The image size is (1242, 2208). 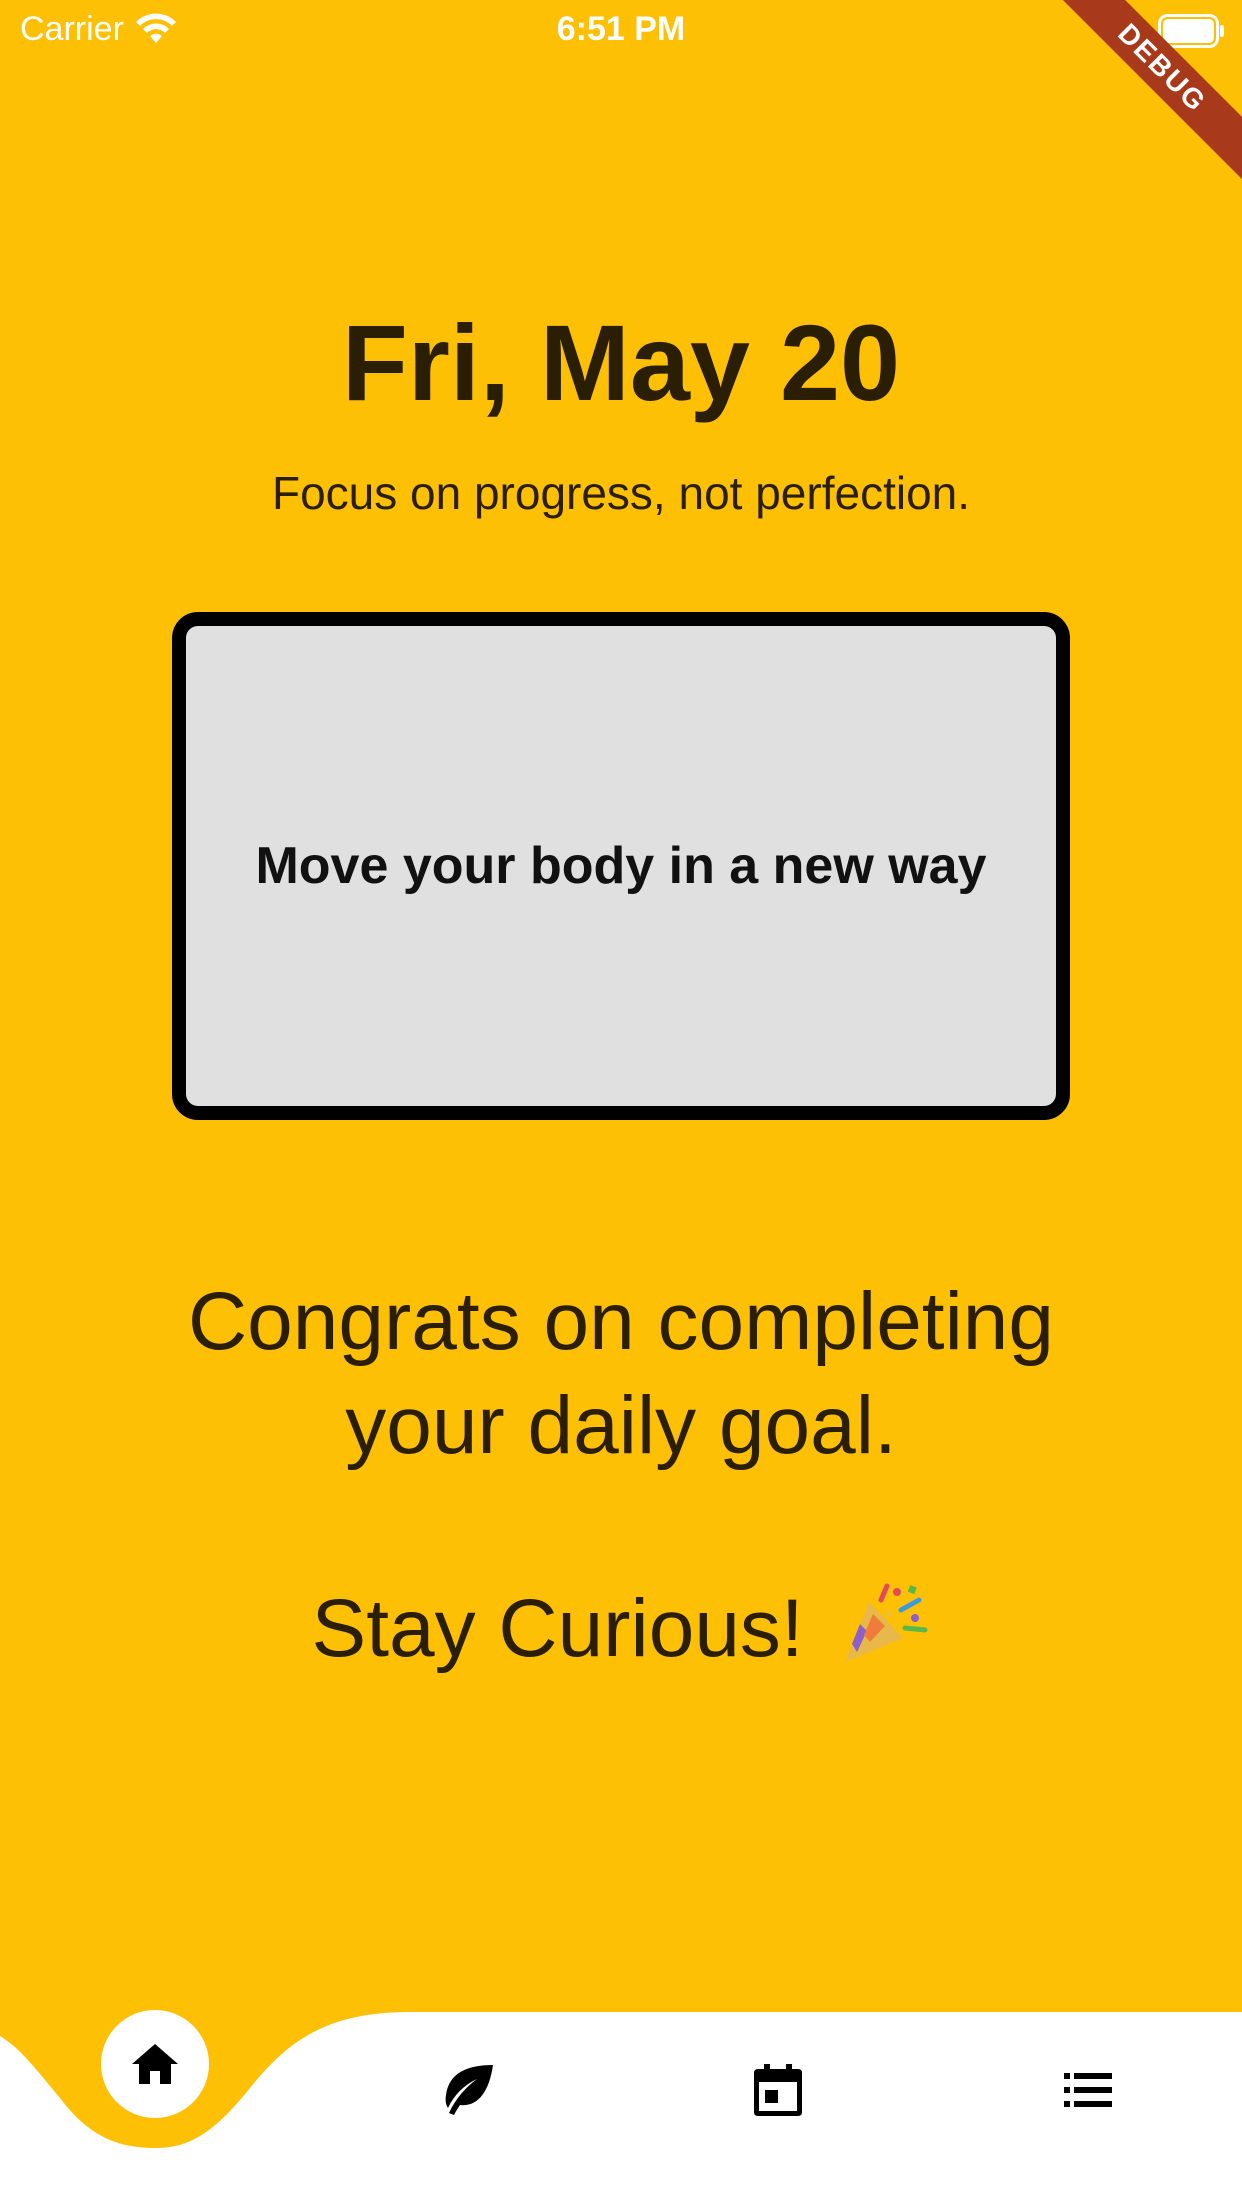 I want to click on page-title: Fri, May 20, so click(x=621, y=362).